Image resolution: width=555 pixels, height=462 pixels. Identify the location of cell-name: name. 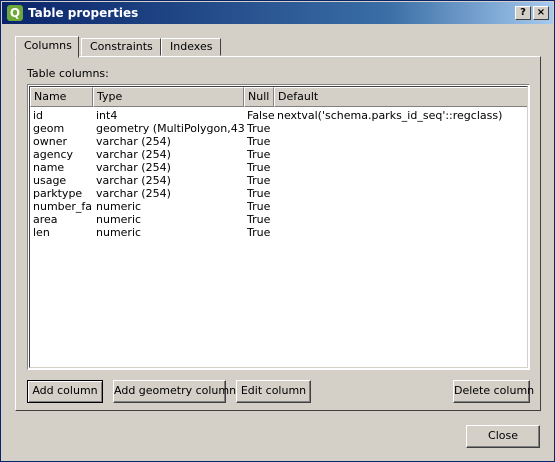
(49, 167).